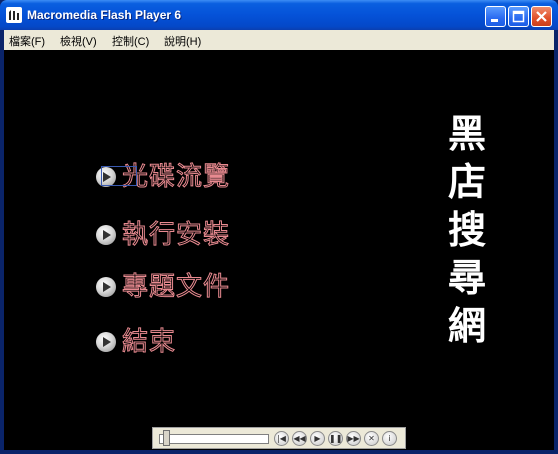 The width and height of the screenshot is (558, 454). Describe the element at coordinates (27, 41) in the screenshot. I see `menu-file: 檔案(F)` at that location.